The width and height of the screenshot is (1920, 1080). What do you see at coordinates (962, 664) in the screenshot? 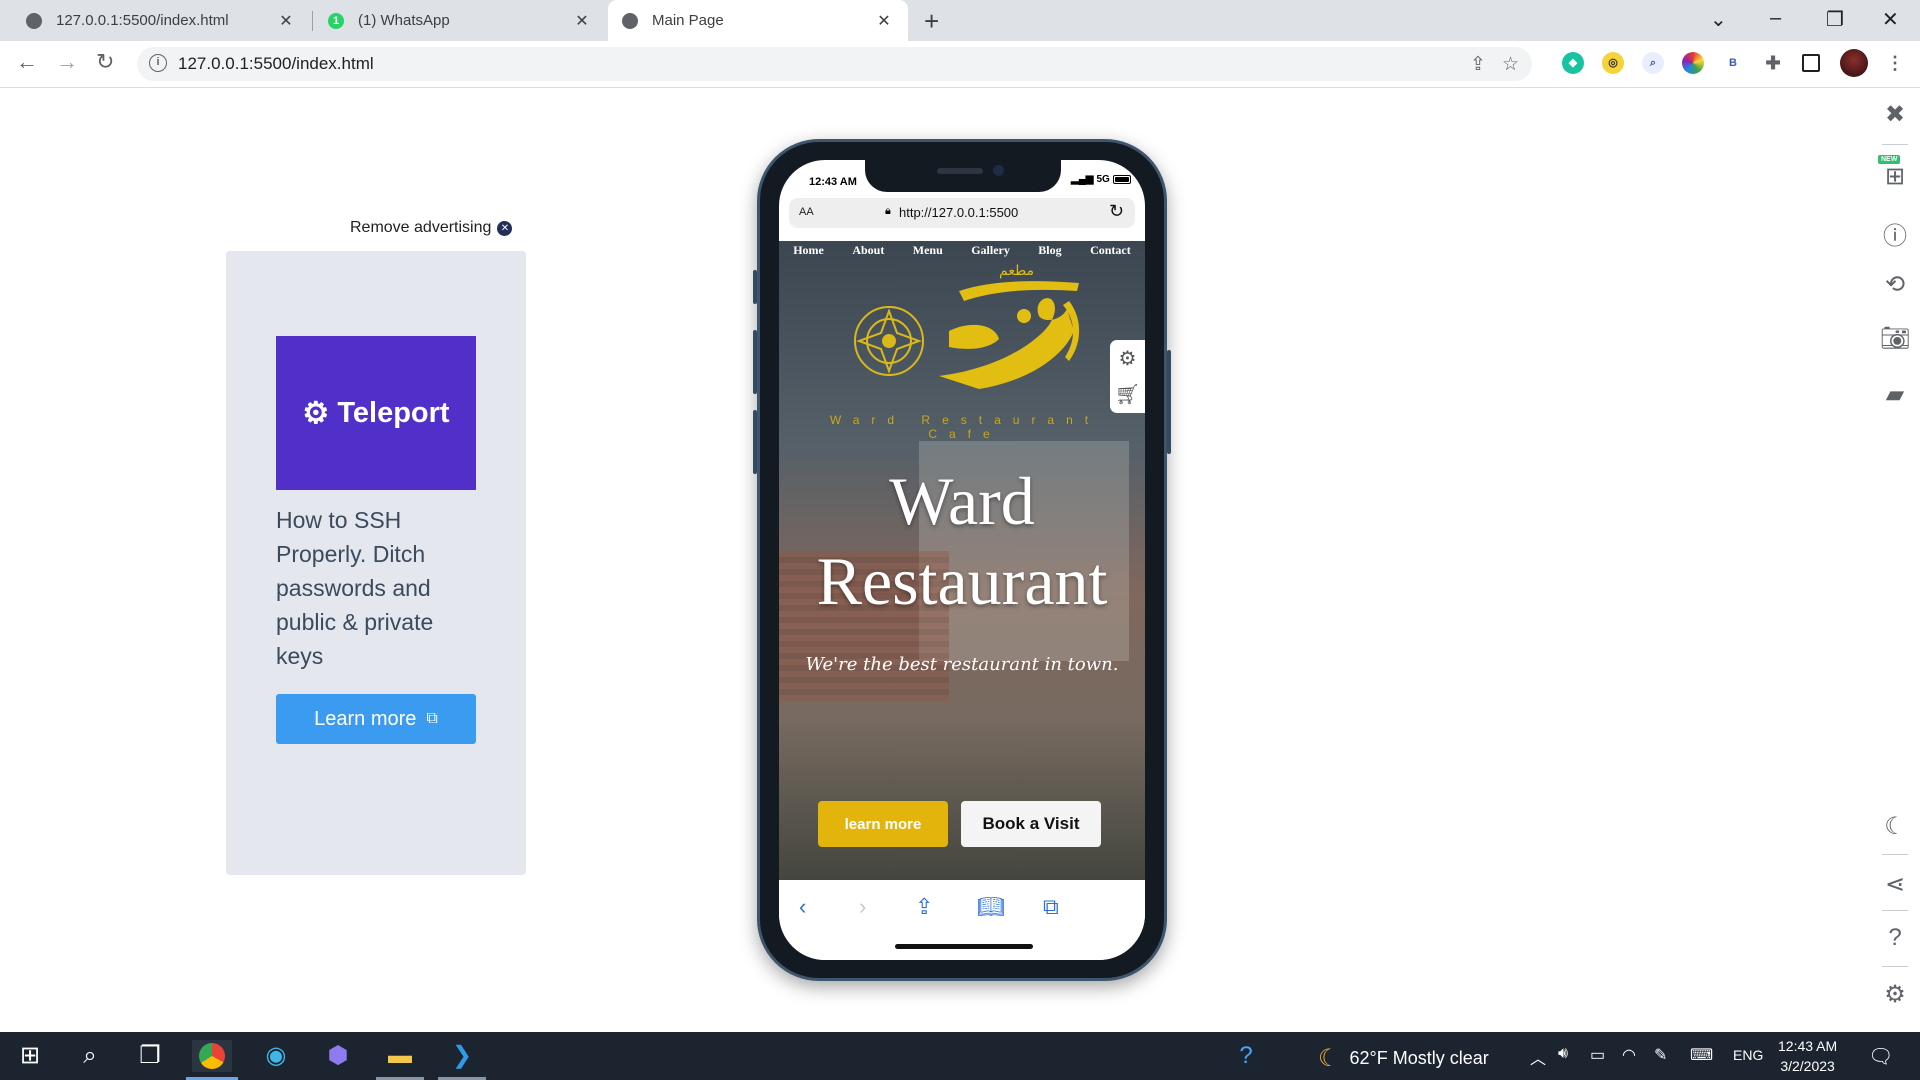
I see `hero-tagline: We're the best restaurant in town.` at bounding box center [962, 664].